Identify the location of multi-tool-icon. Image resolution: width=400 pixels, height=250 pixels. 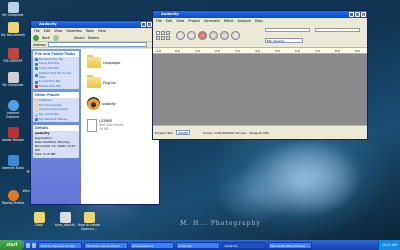
(168, 38).